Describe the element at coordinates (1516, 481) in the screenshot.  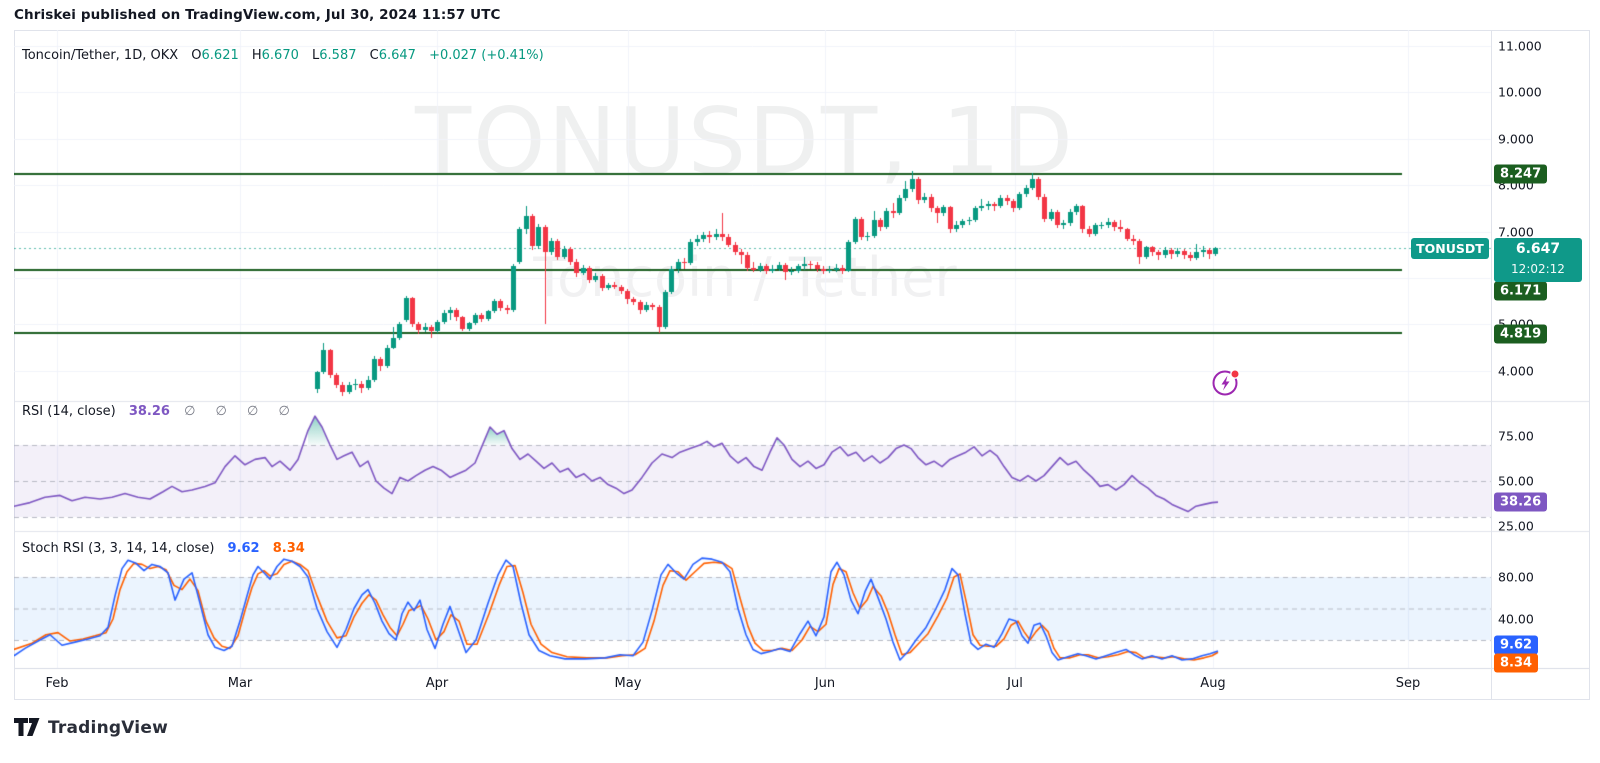
I see `rsi-tick: 50.00` at that location.